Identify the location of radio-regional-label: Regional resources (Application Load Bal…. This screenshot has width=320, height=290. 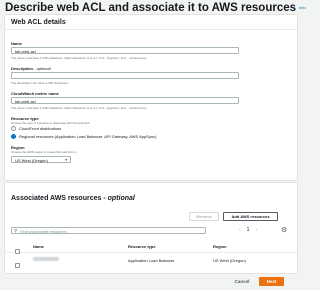
(88, 136).